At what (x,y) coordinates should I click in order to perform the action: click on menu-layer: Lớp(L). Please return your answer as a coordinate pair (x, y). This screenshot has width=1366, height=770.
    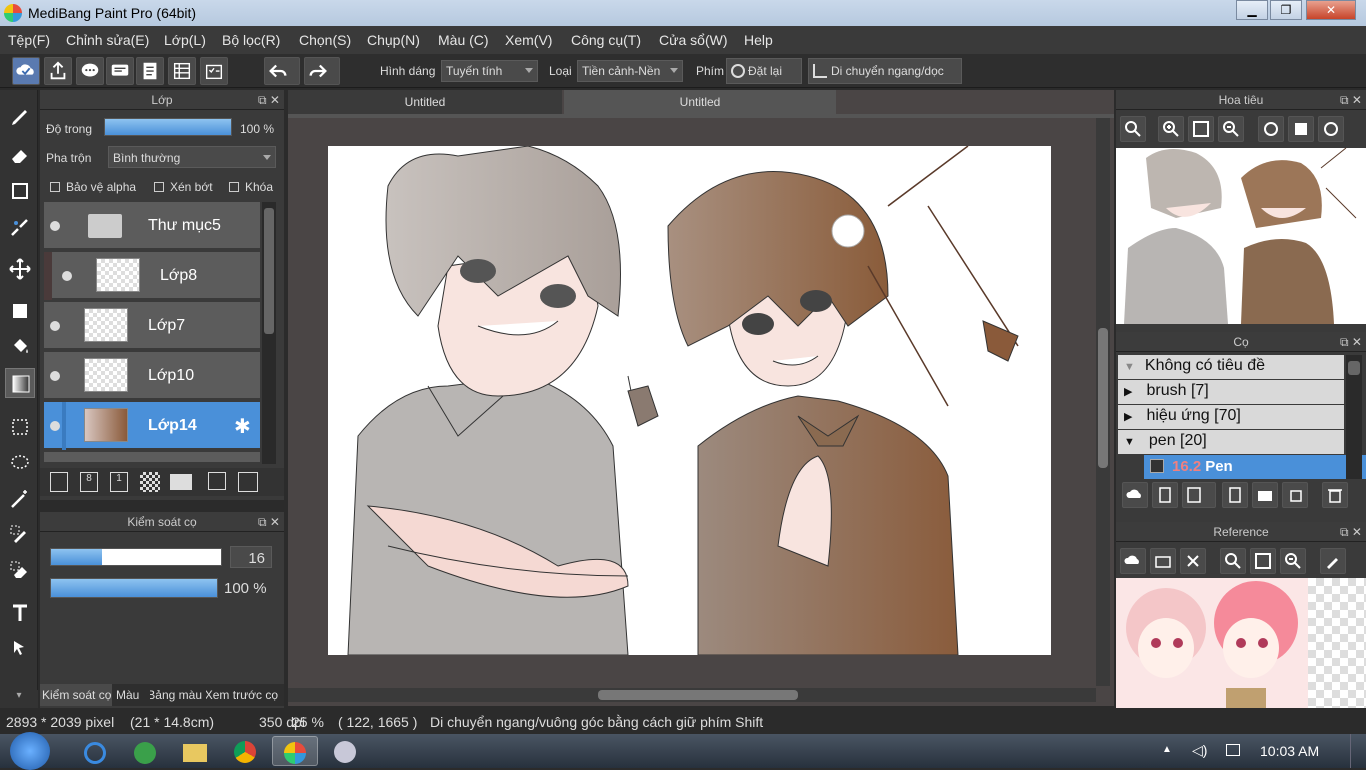
    Looking at the image, I should click on (185, 40).